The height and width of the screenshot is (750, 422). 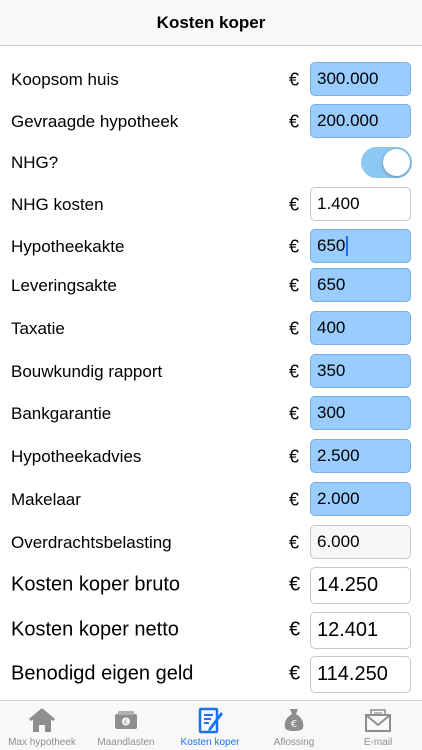 What do you see at coordinates (360, 542) in the screenshot?
I see `overdracht-field: 6.000` at bounding box center [360, 542].